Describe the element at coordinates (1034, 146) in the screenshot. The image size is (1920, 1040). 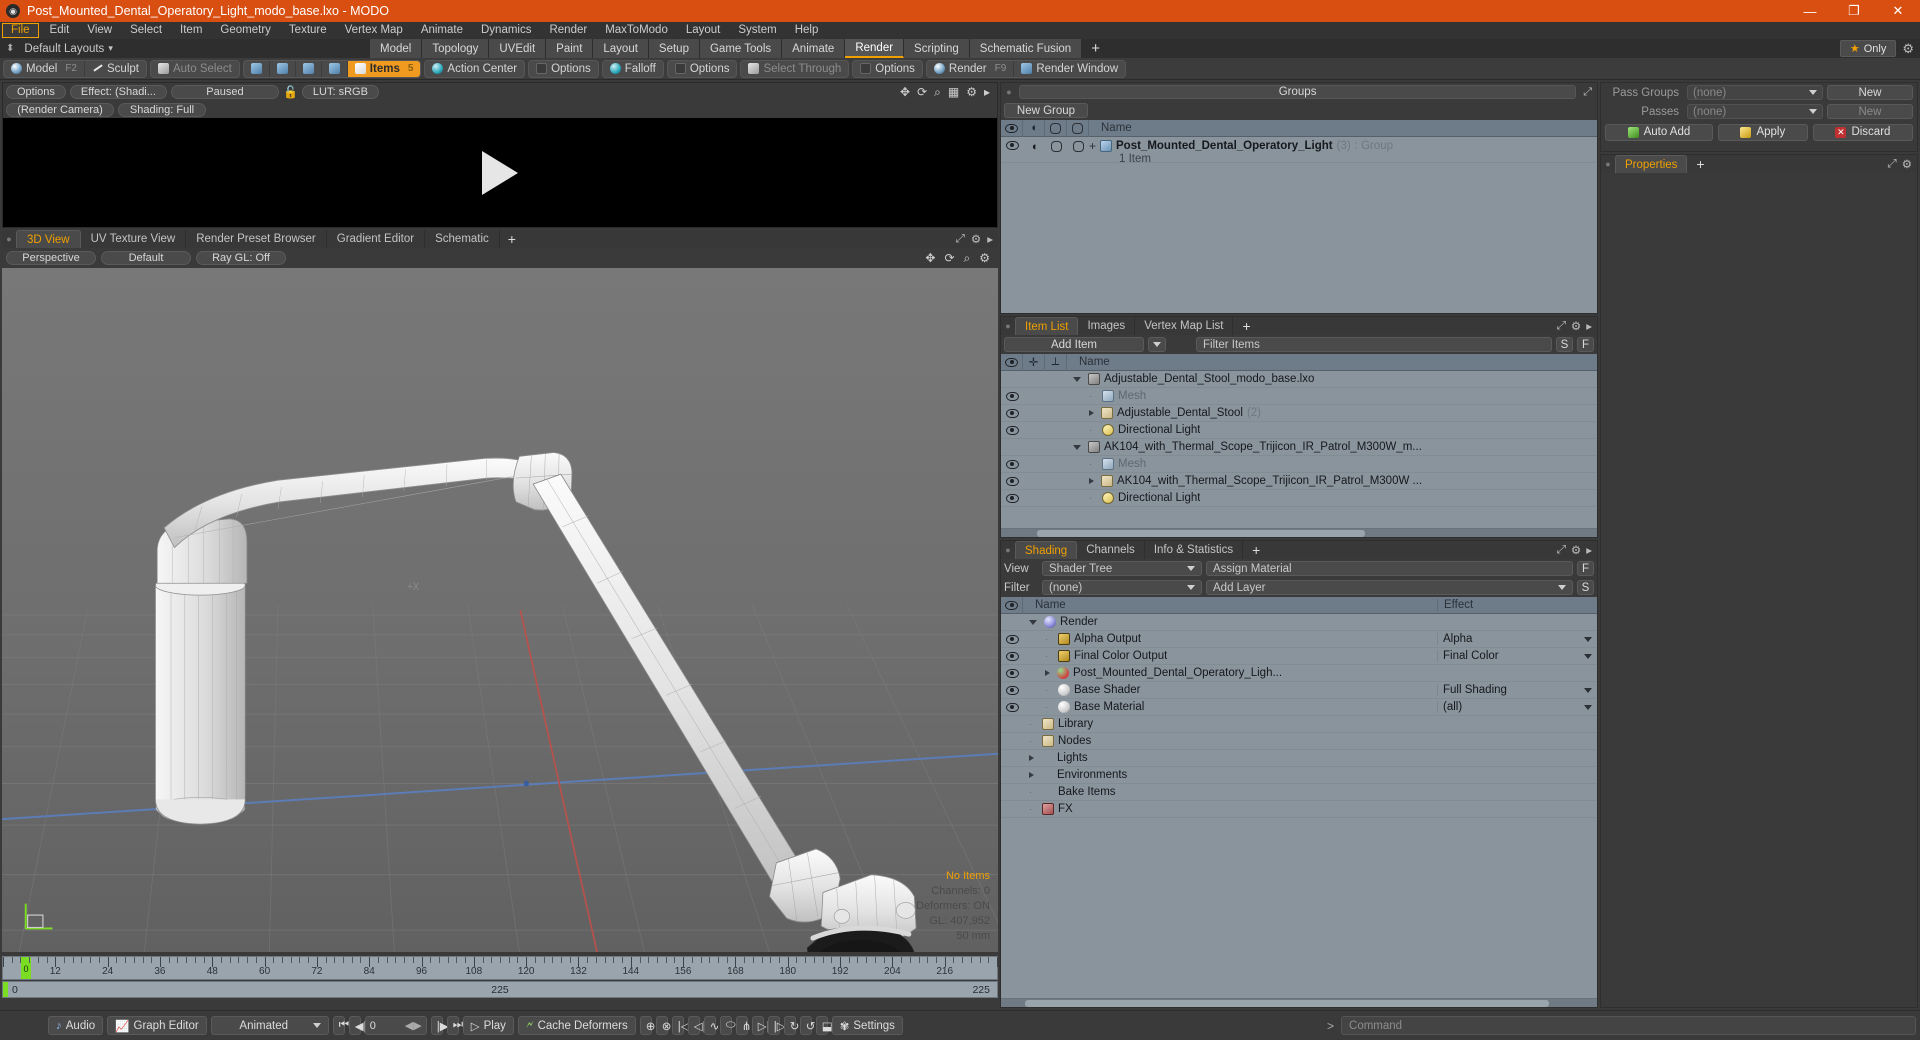
I see `row-link-toggle: ◖` at that location.